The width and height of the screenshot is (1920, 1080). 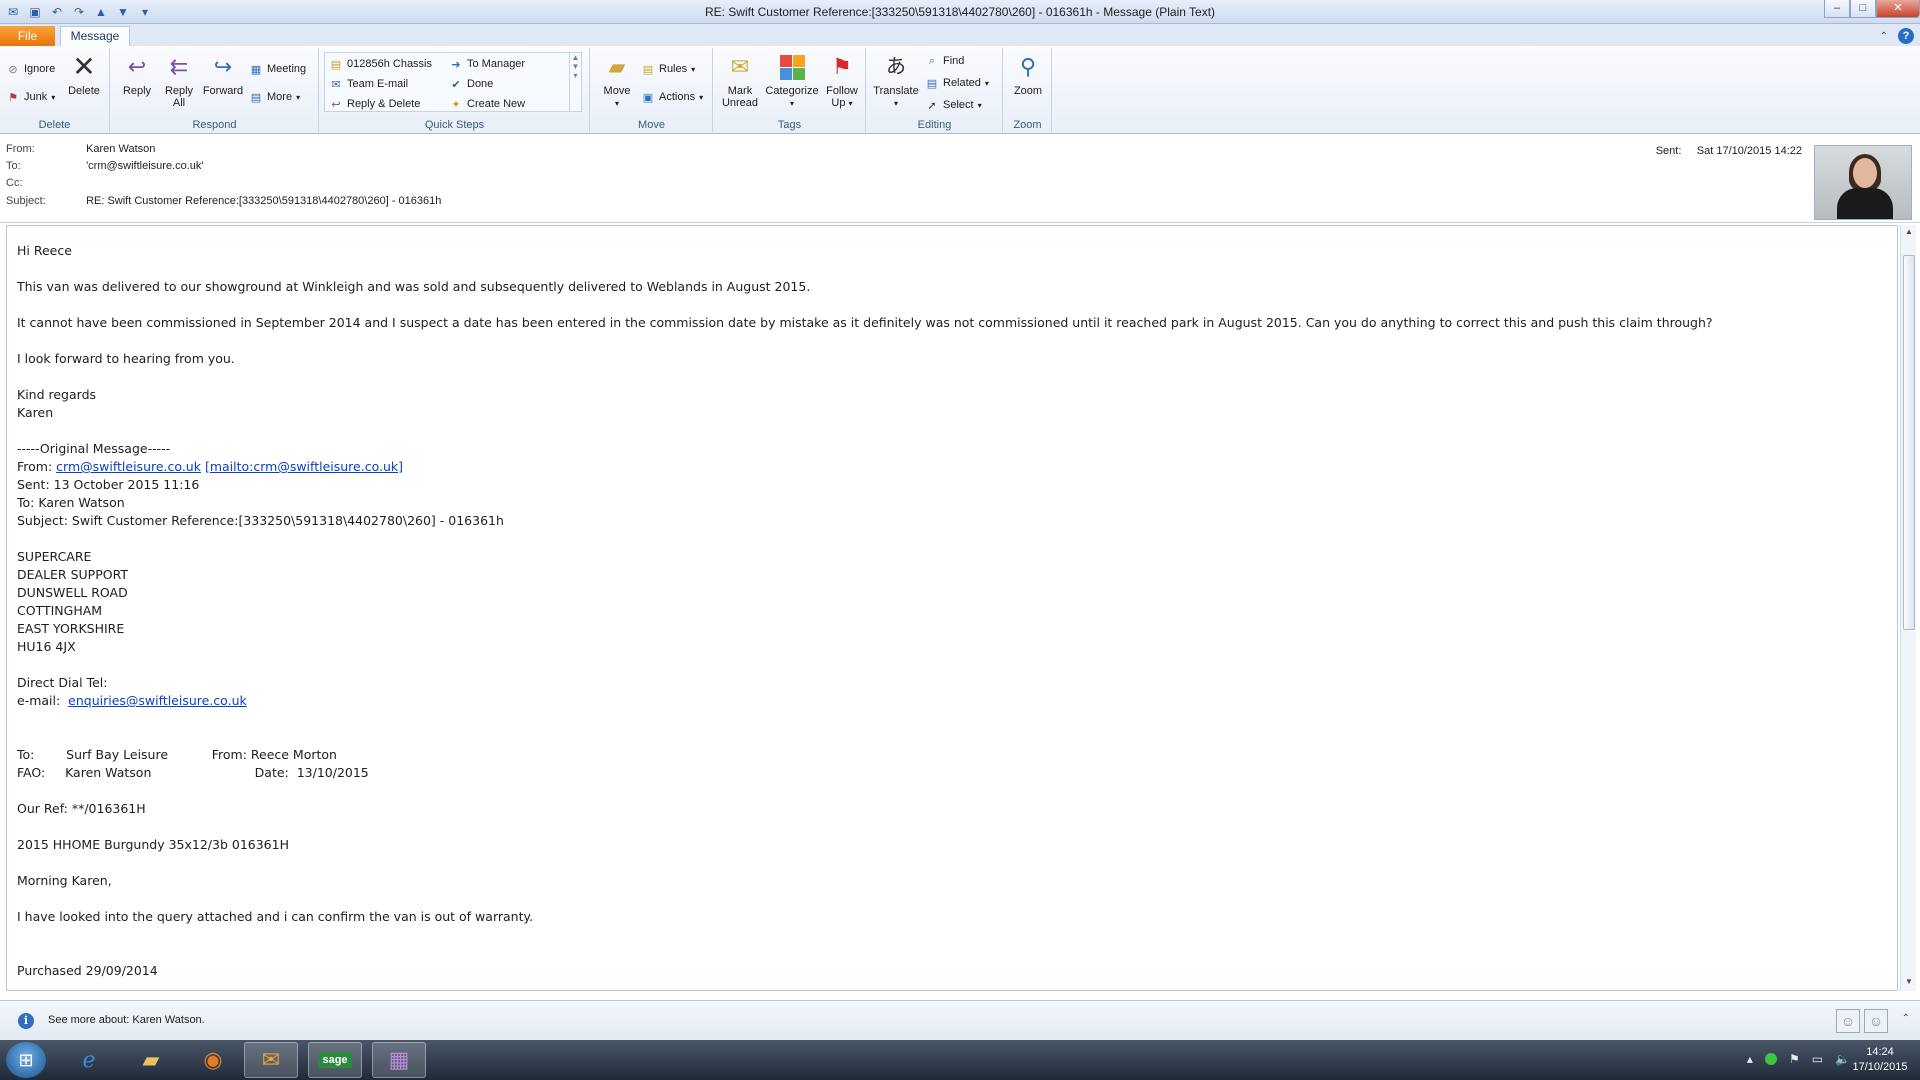 I want to click on group-label-editing: Editing, so click(x=934, y=125).